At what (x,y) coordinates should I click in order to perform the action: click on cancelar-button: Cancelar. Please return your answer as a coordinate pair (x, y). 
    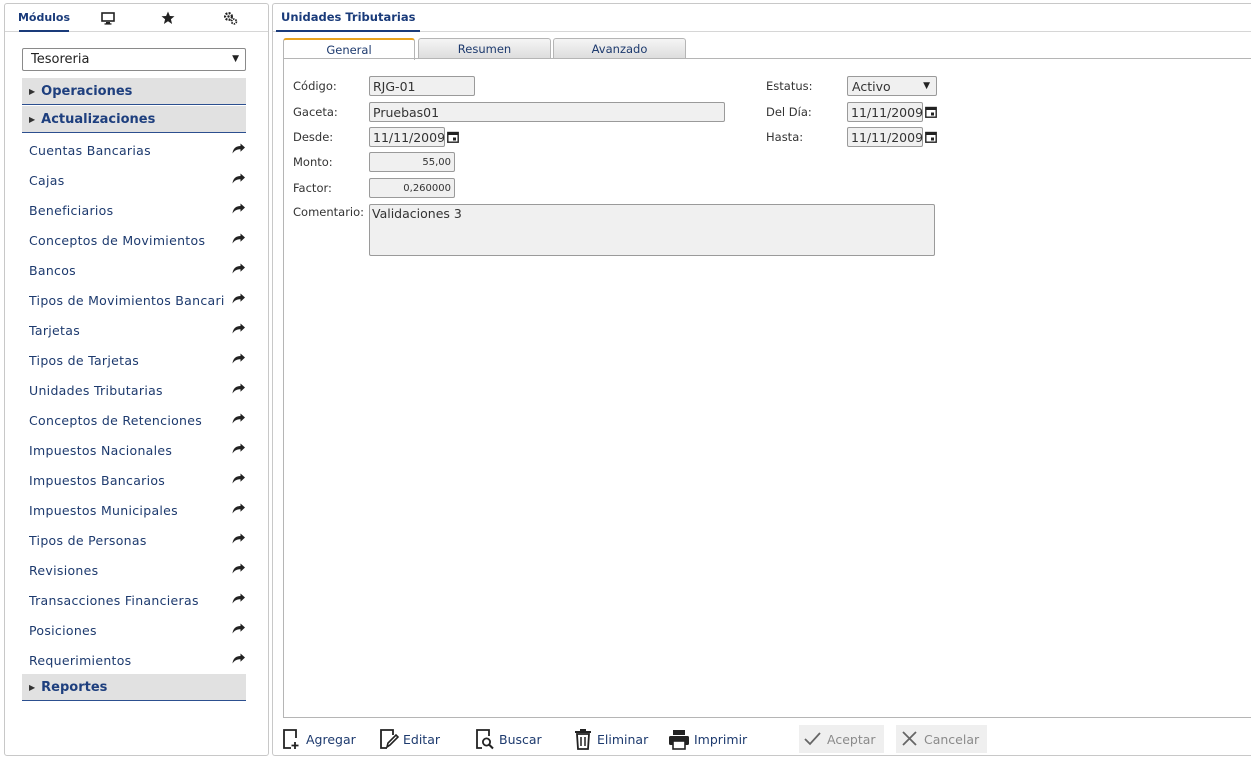
    Looking at the image, I should click on (942, 739).